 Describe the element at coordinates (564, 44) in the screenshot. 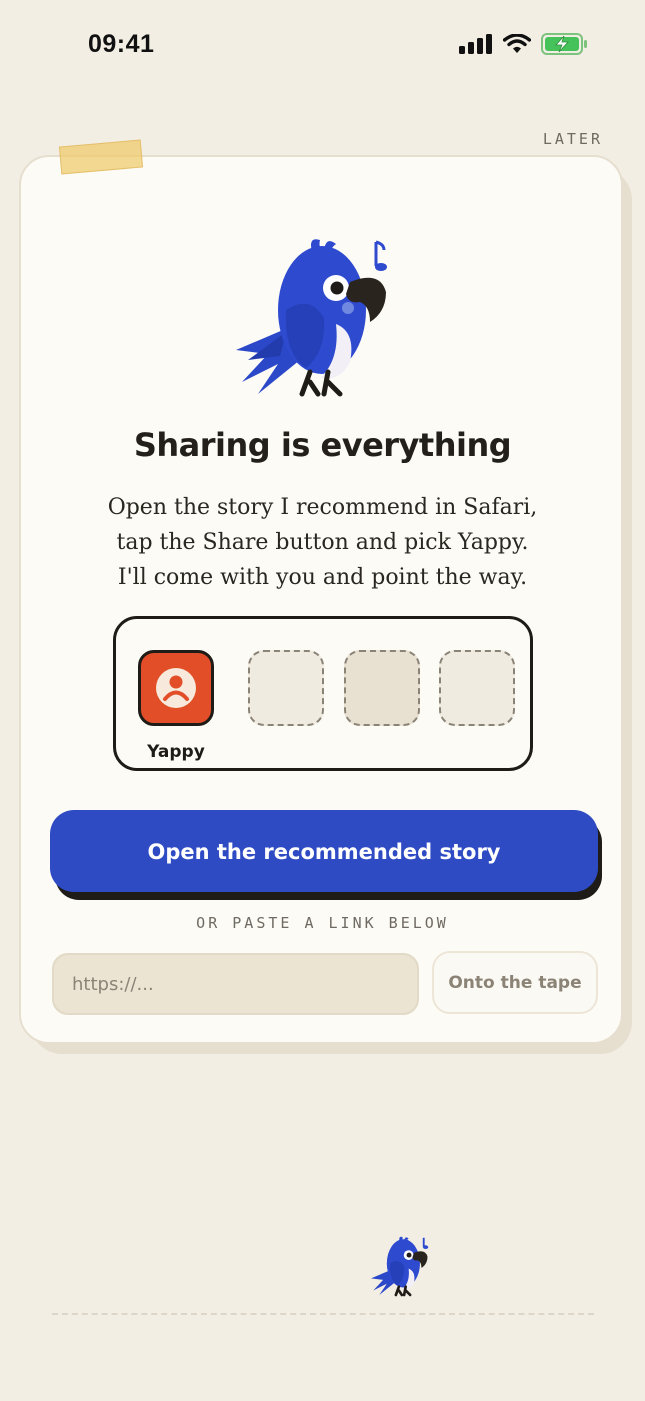

I see `battery-charging-icon` at that location.